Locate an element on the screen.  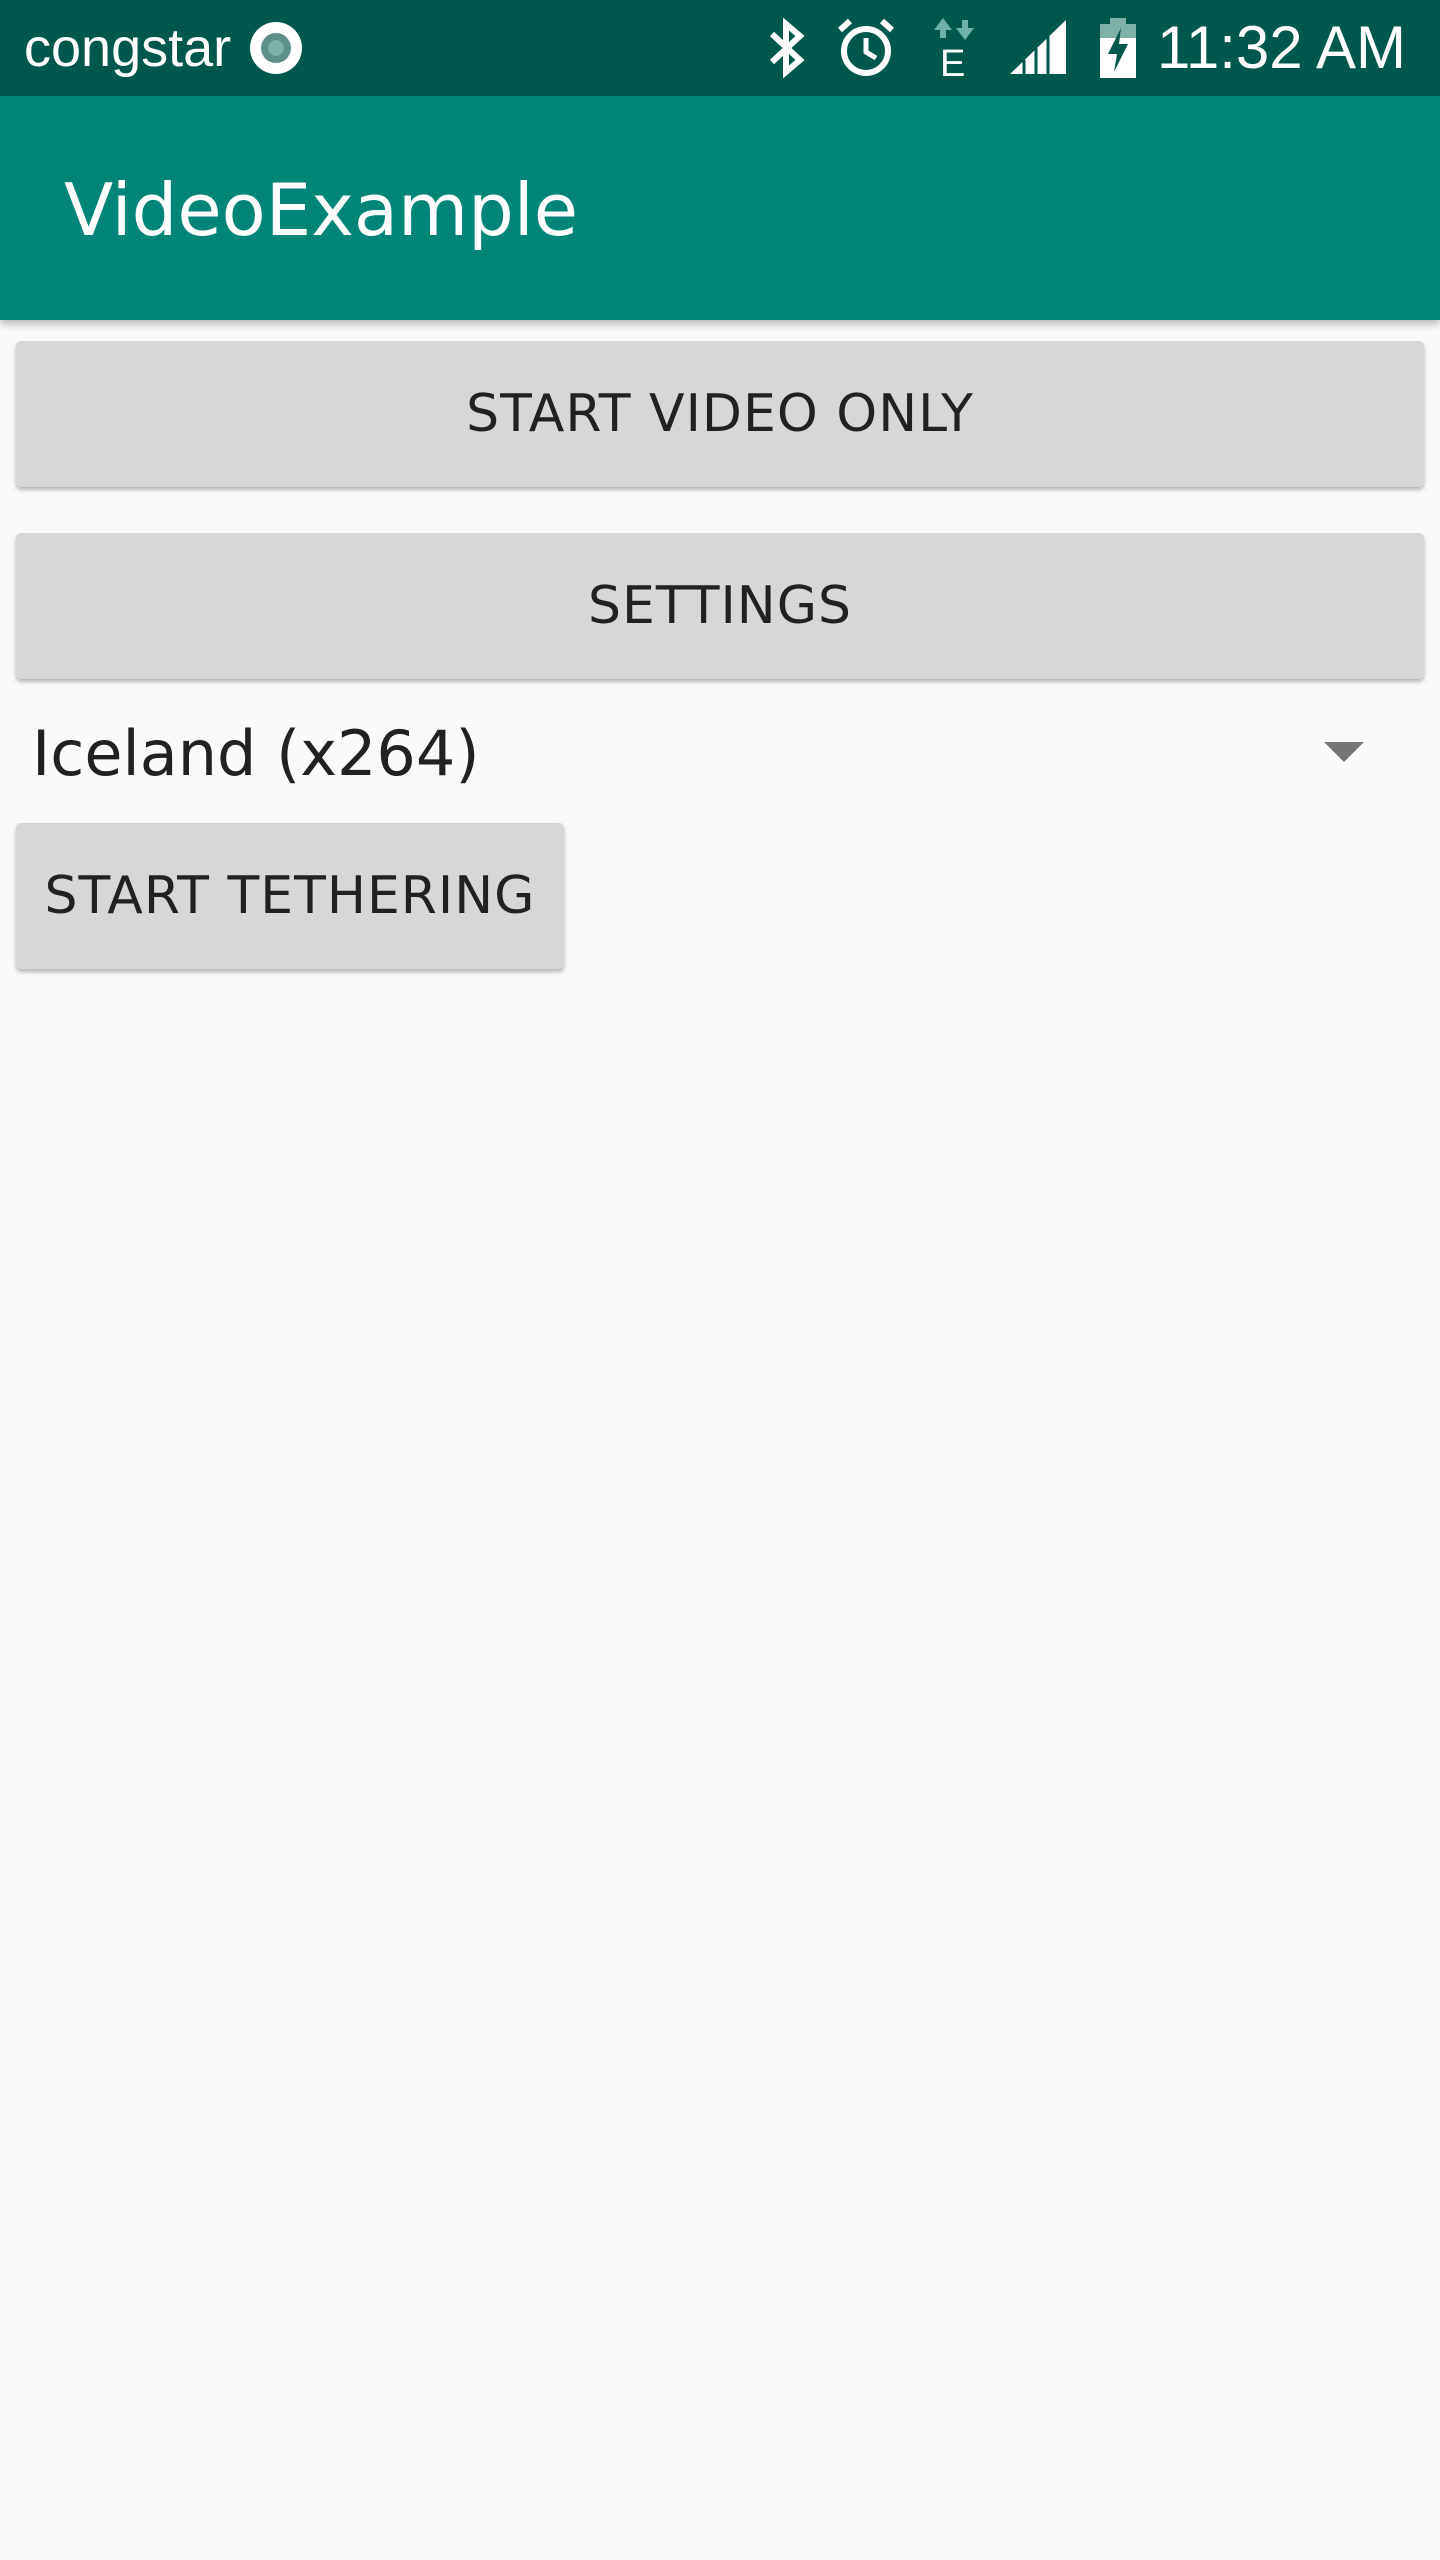
carrier-ring-icon is located at coordinates (276, 48).